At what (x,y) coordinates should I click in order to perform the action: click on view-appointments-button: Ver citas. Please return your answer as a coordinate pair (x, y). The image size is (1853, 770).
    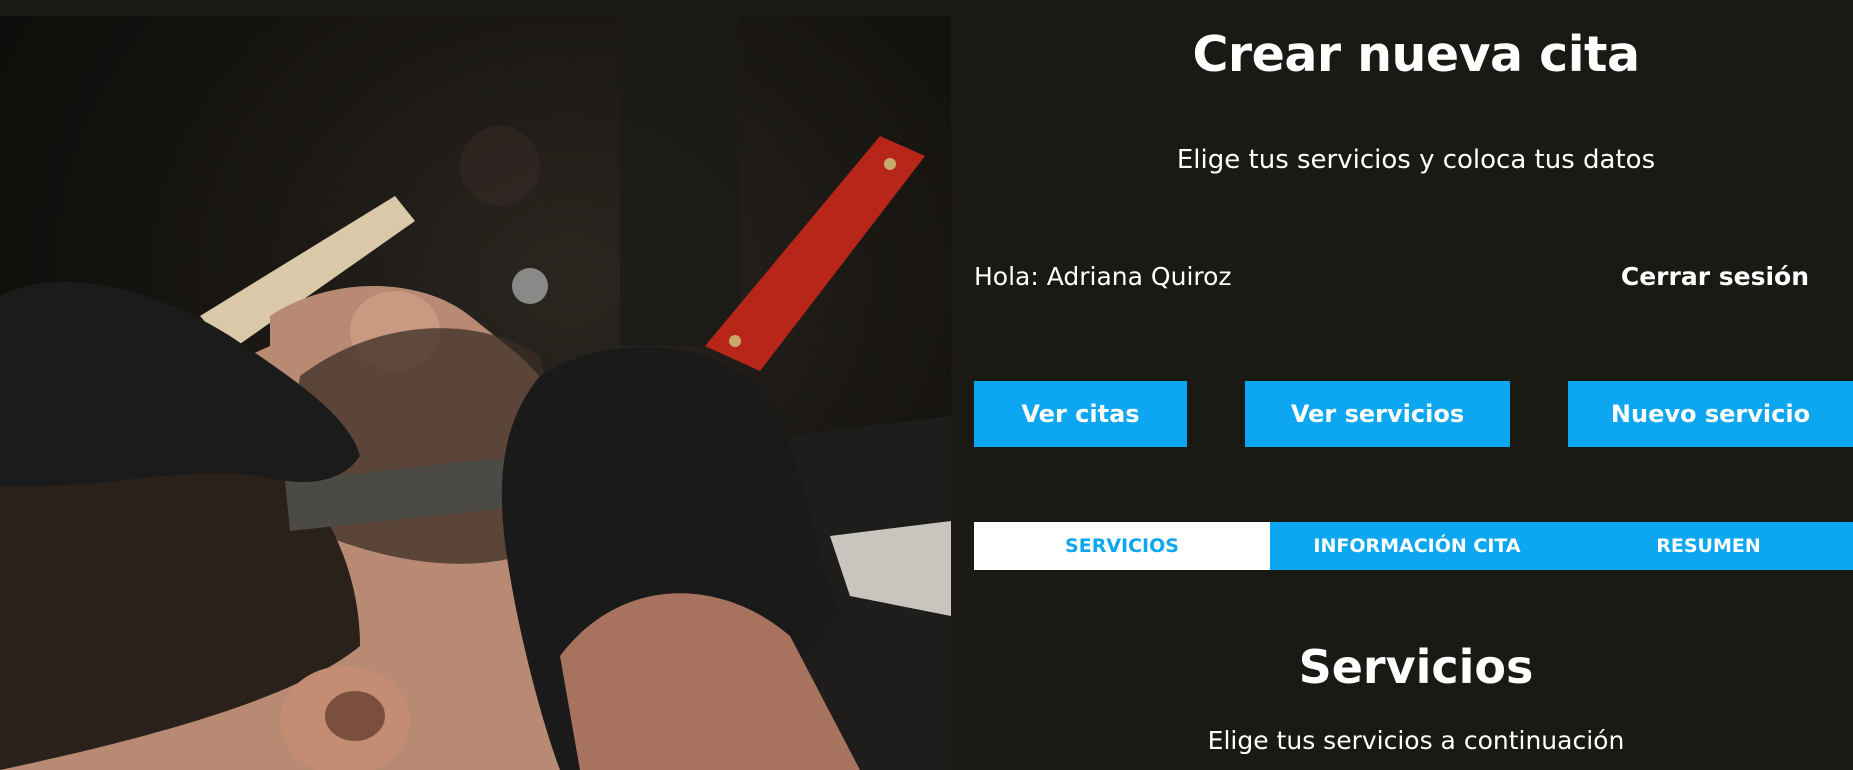
    Looking at the image, I should click on (1080, 414).